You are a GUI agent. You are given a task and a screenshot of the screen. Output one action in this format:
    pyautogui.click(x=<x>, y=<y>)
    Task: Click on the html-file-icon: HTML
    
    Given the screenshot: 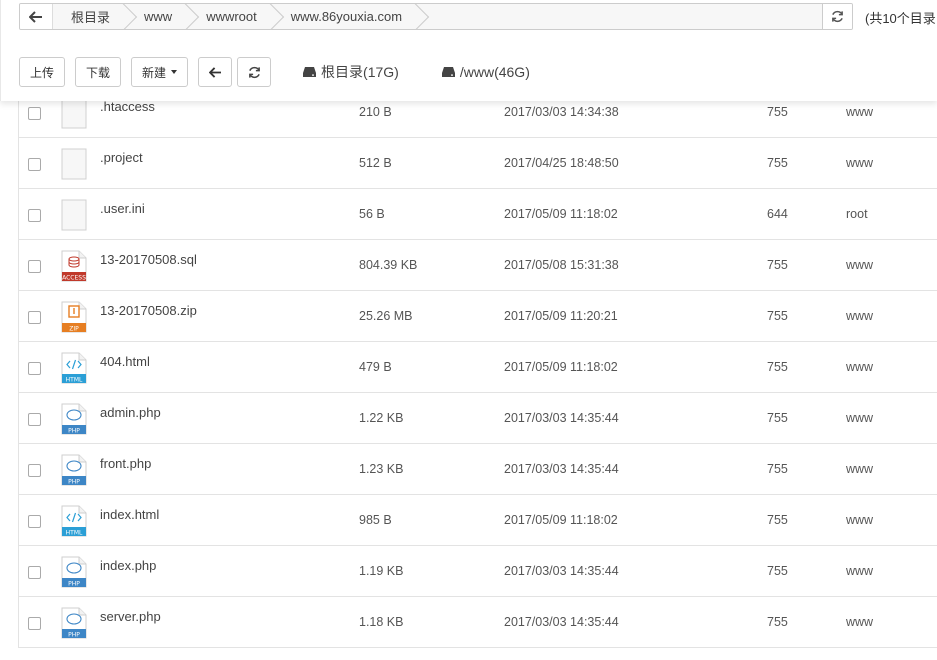 What is the action you would take?
    pyautogui.click(x=74, y=521)
    